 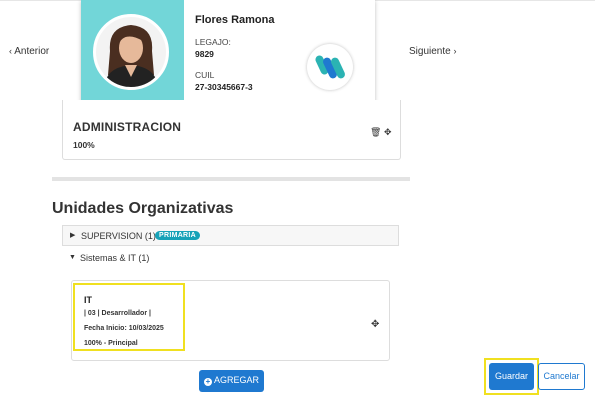 I want to click on unit-role: | 03 | Desarrollador |, so click(x=117, y=313).